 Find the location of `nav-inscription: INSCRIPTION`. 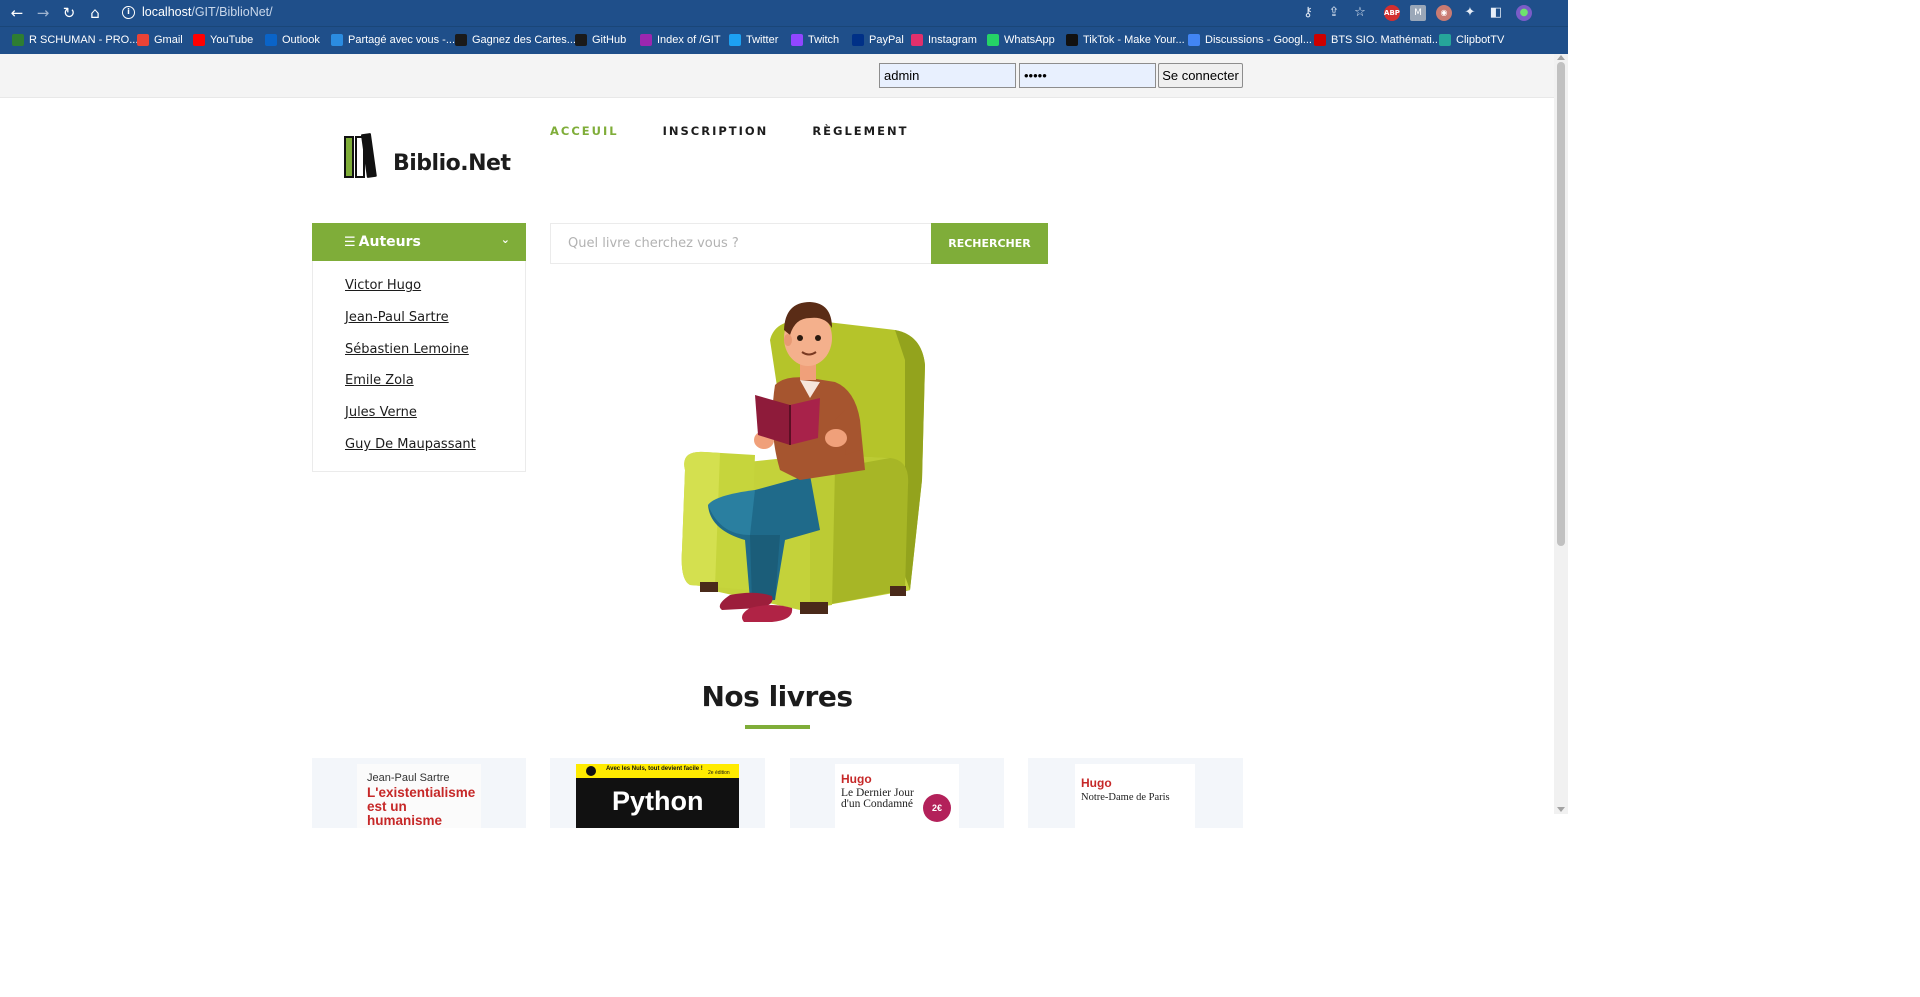

nav-inscription: INSCRIPTION is located at coordinates (716, 131).